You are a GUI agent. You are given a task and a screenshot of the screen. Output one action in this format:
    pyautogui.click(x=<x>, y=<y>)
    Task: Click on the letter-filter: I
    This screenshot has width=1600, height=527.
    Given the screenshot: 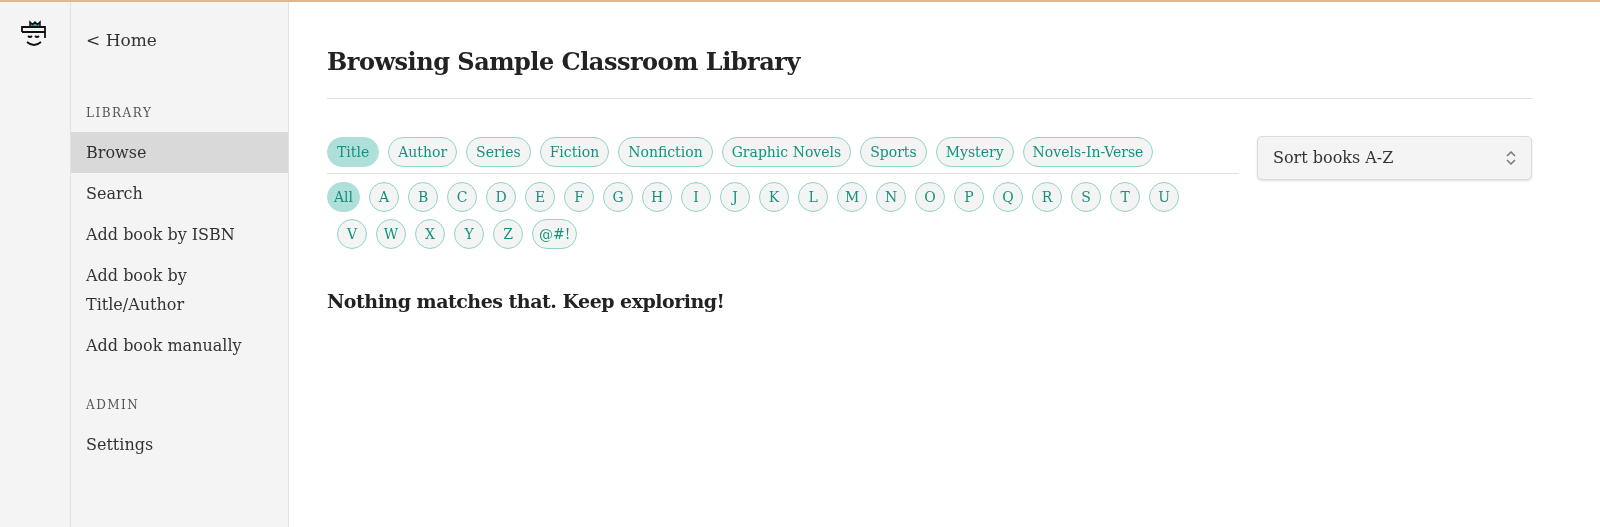 What is the action you would take?
    pyautogui.click(x=696, y=197)
    